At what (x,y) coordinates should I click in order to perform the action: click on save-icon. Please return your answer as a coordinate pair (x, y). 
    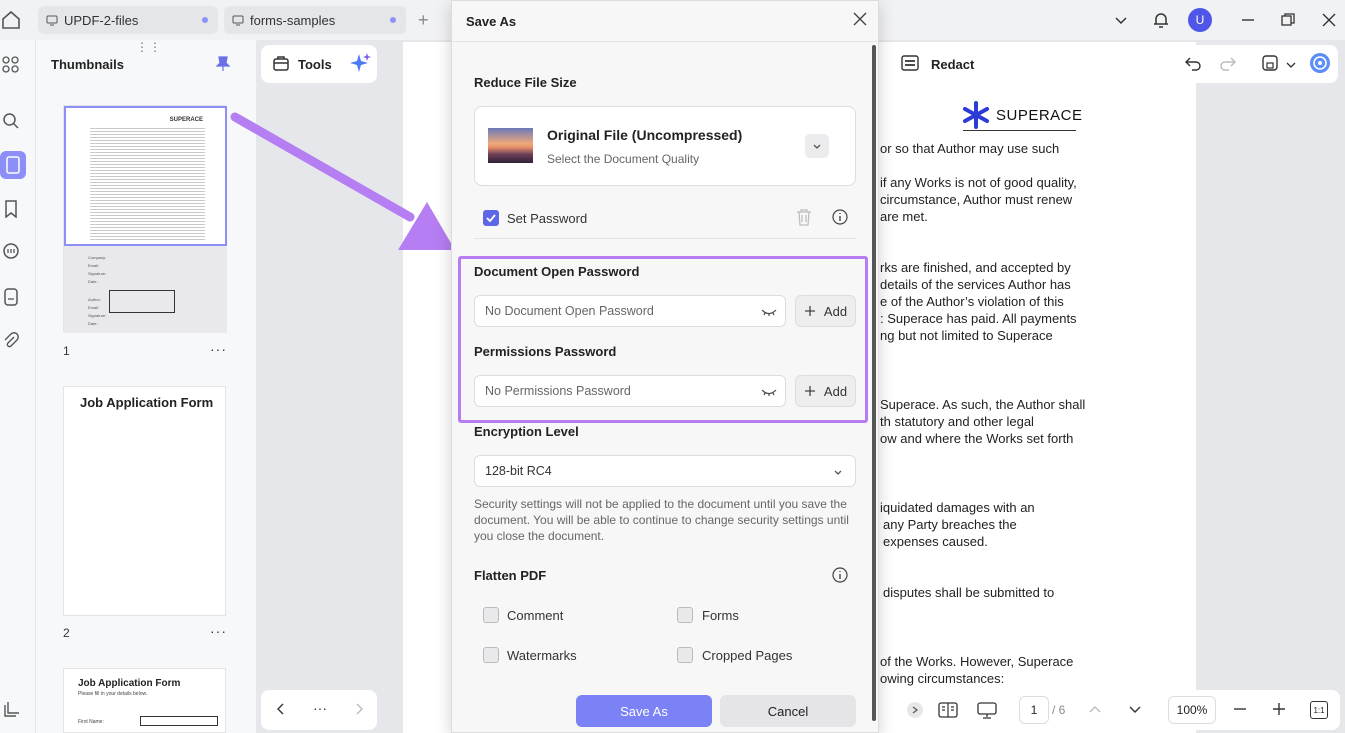
    Looking at the image, I should click on (1270, 64).